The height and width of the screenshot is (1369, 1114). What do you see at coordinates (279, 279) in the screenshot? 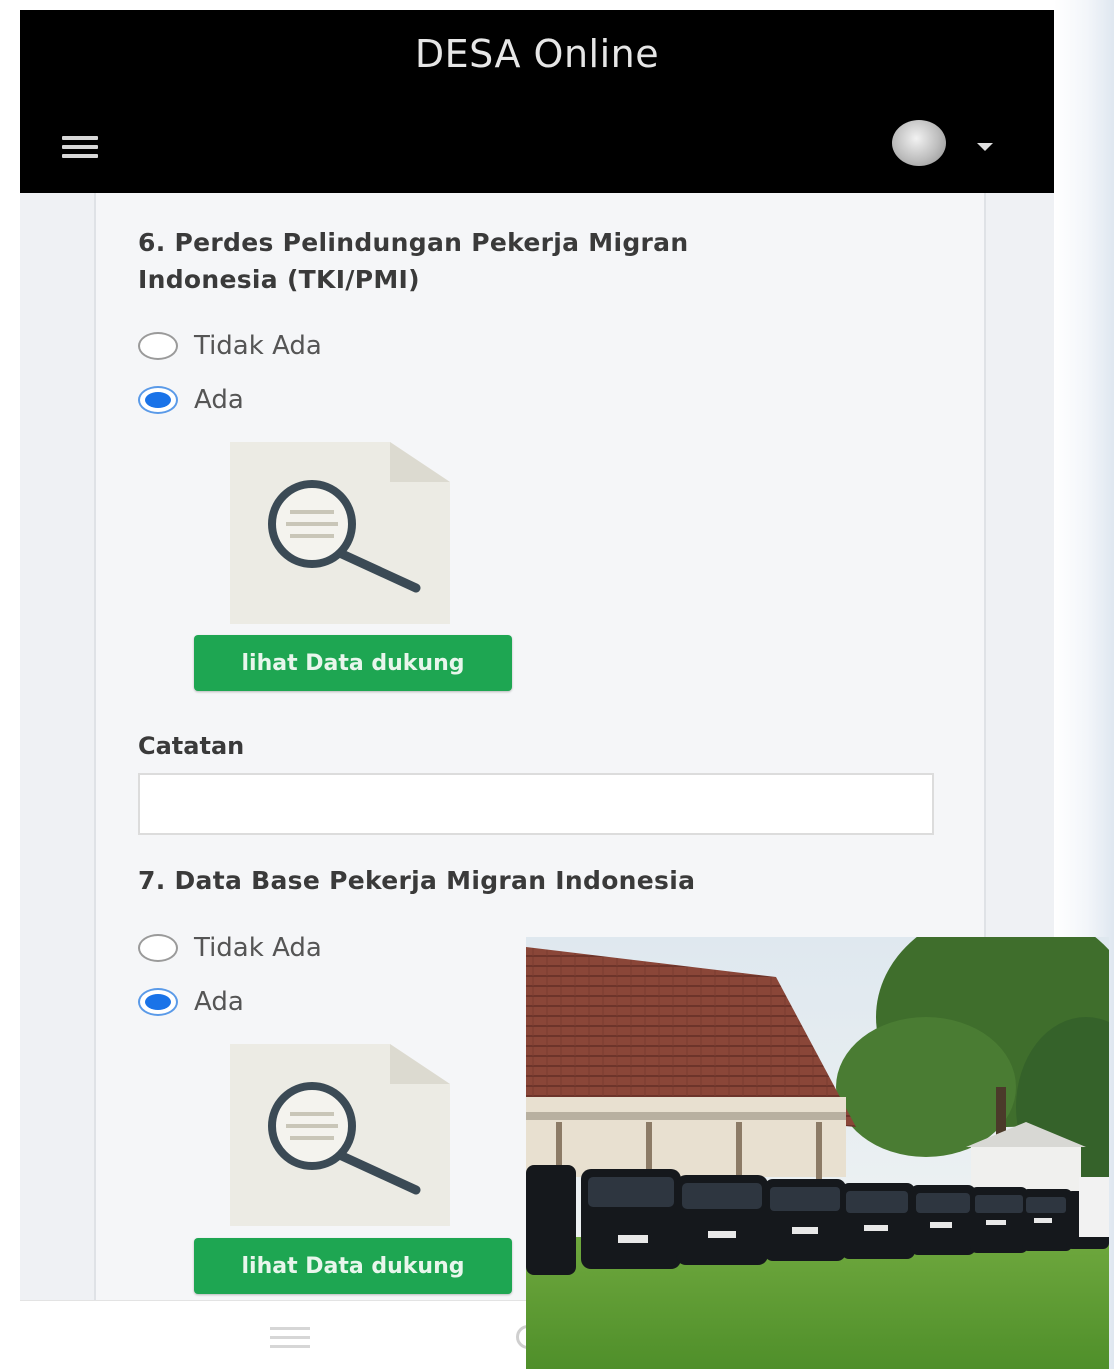
I see `question-6-title-line2: Indonesia (TKI/PMI)` at bounding box center [279, 279].